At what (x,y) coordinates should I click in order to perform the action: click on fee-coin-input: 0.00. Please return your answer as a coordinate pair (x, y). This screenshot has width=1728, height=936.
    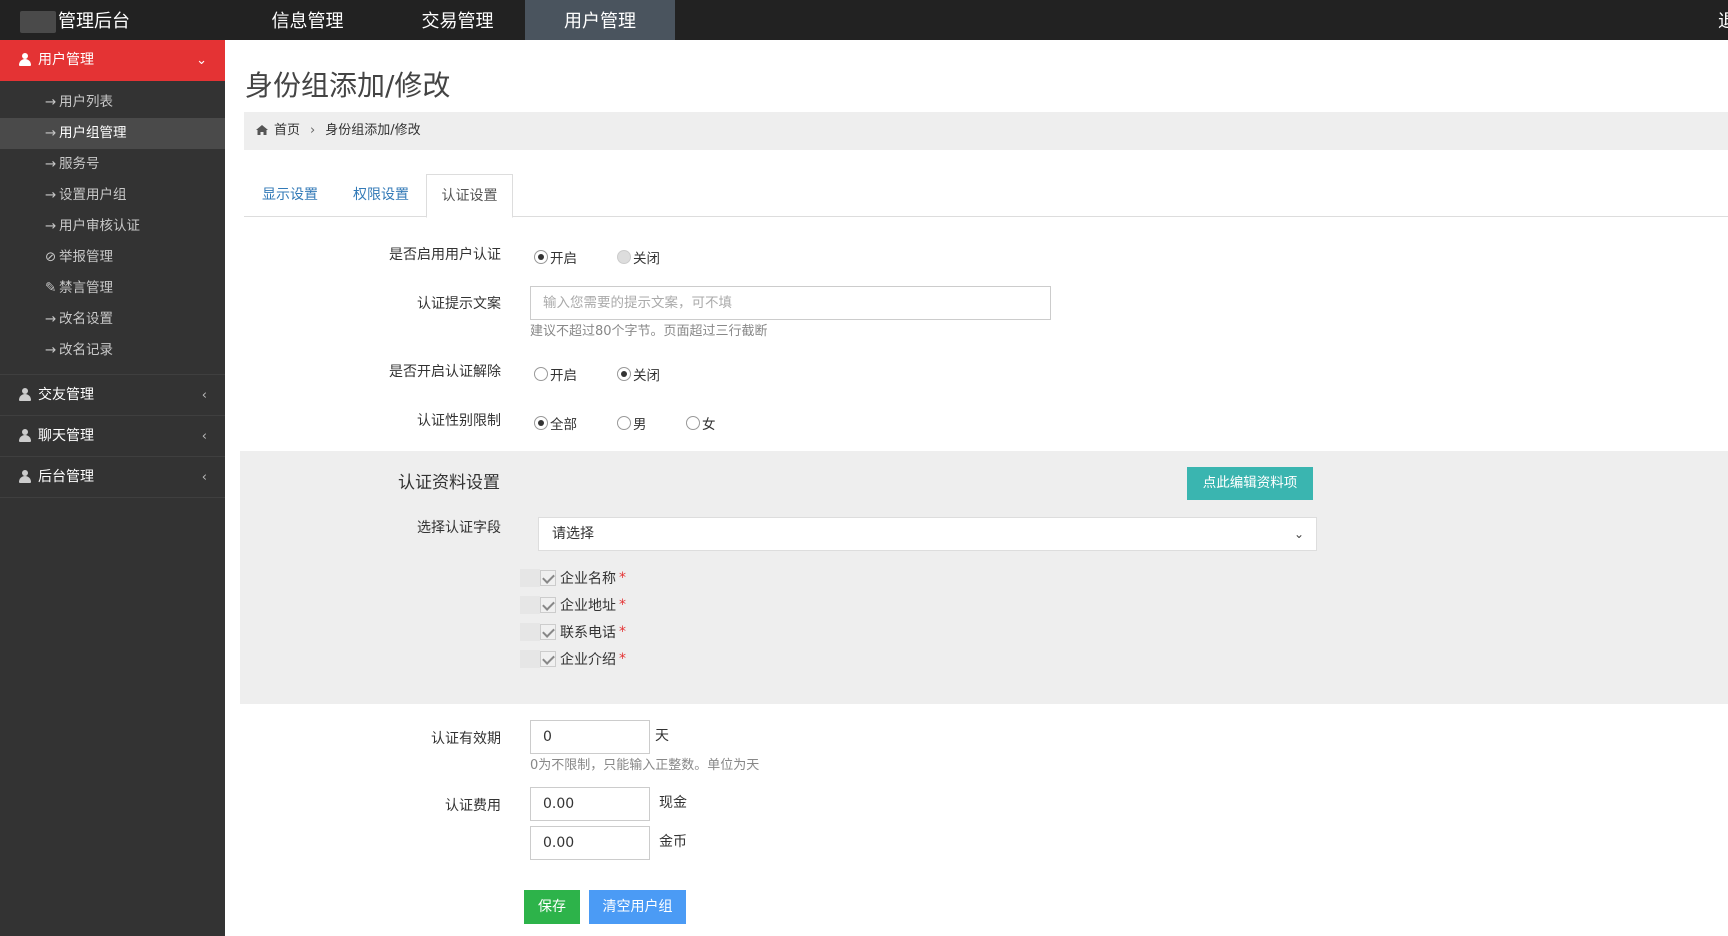
    Looking at the image, I should click on (590, 843).